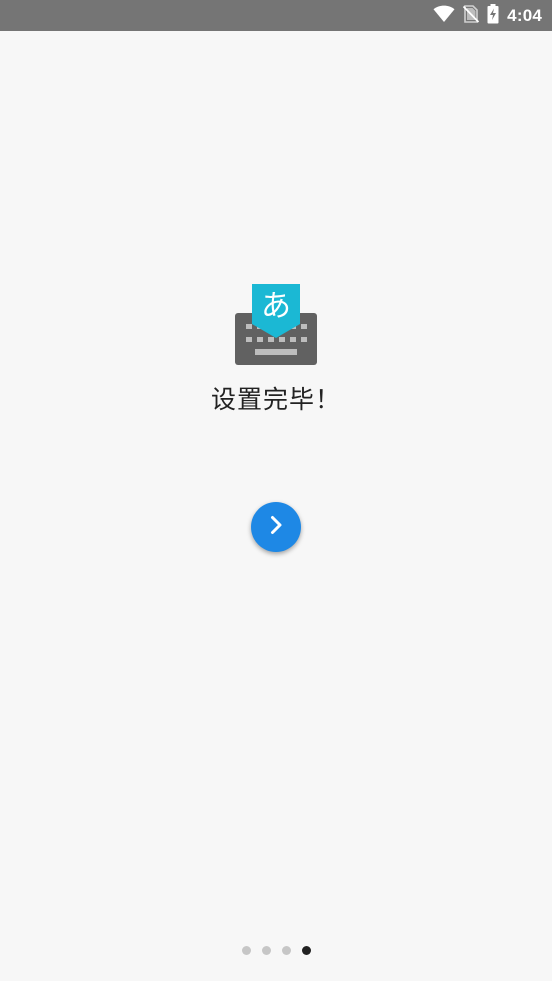 Image resolution: width=552 pixels, height=981 pixels. Describe the element at coordinates (275, 399) in the screenshot. I see `page-title: 设置完毕！` at that location.